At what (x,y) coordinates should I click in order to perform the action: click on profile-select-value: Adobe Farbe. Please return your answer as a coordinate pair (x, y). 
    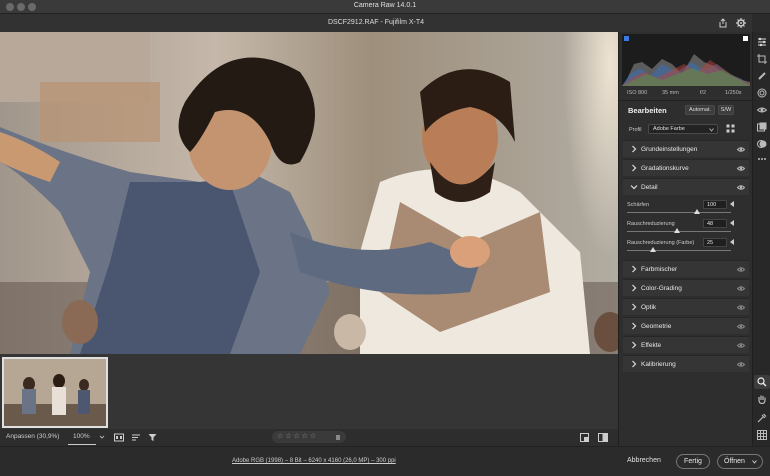
    Looking at the image, I should click on (669, 129).